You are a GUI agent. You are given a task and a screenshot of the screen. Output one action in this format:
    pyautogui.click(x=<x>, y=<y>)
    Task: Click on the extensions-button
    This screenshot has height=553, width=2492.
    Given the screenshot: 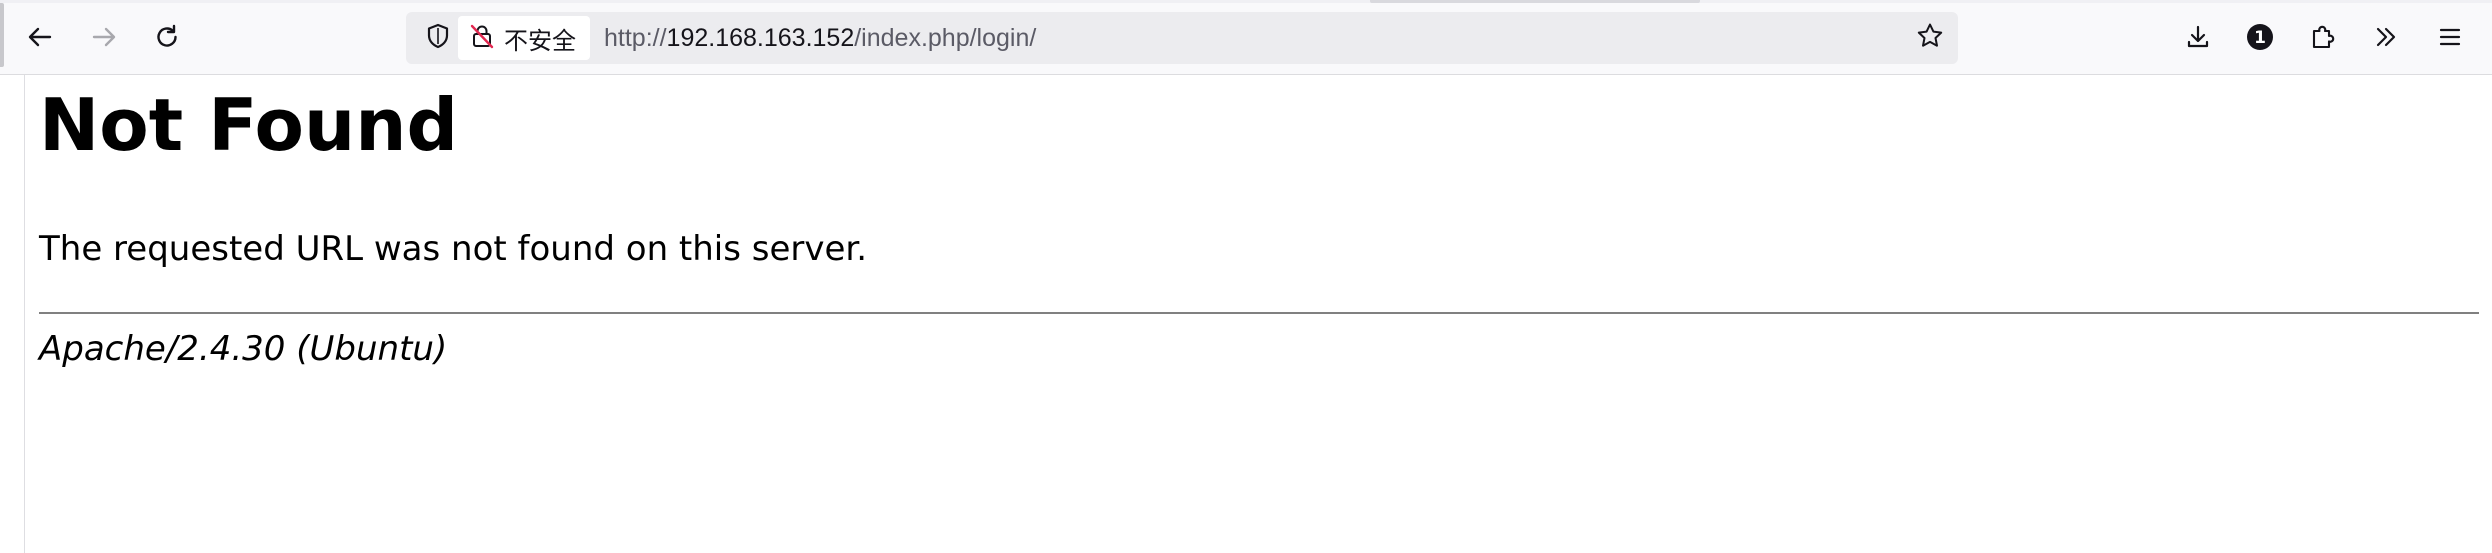 What is the action you would take?
    pyautogui.click(x=2323, y=37)
    